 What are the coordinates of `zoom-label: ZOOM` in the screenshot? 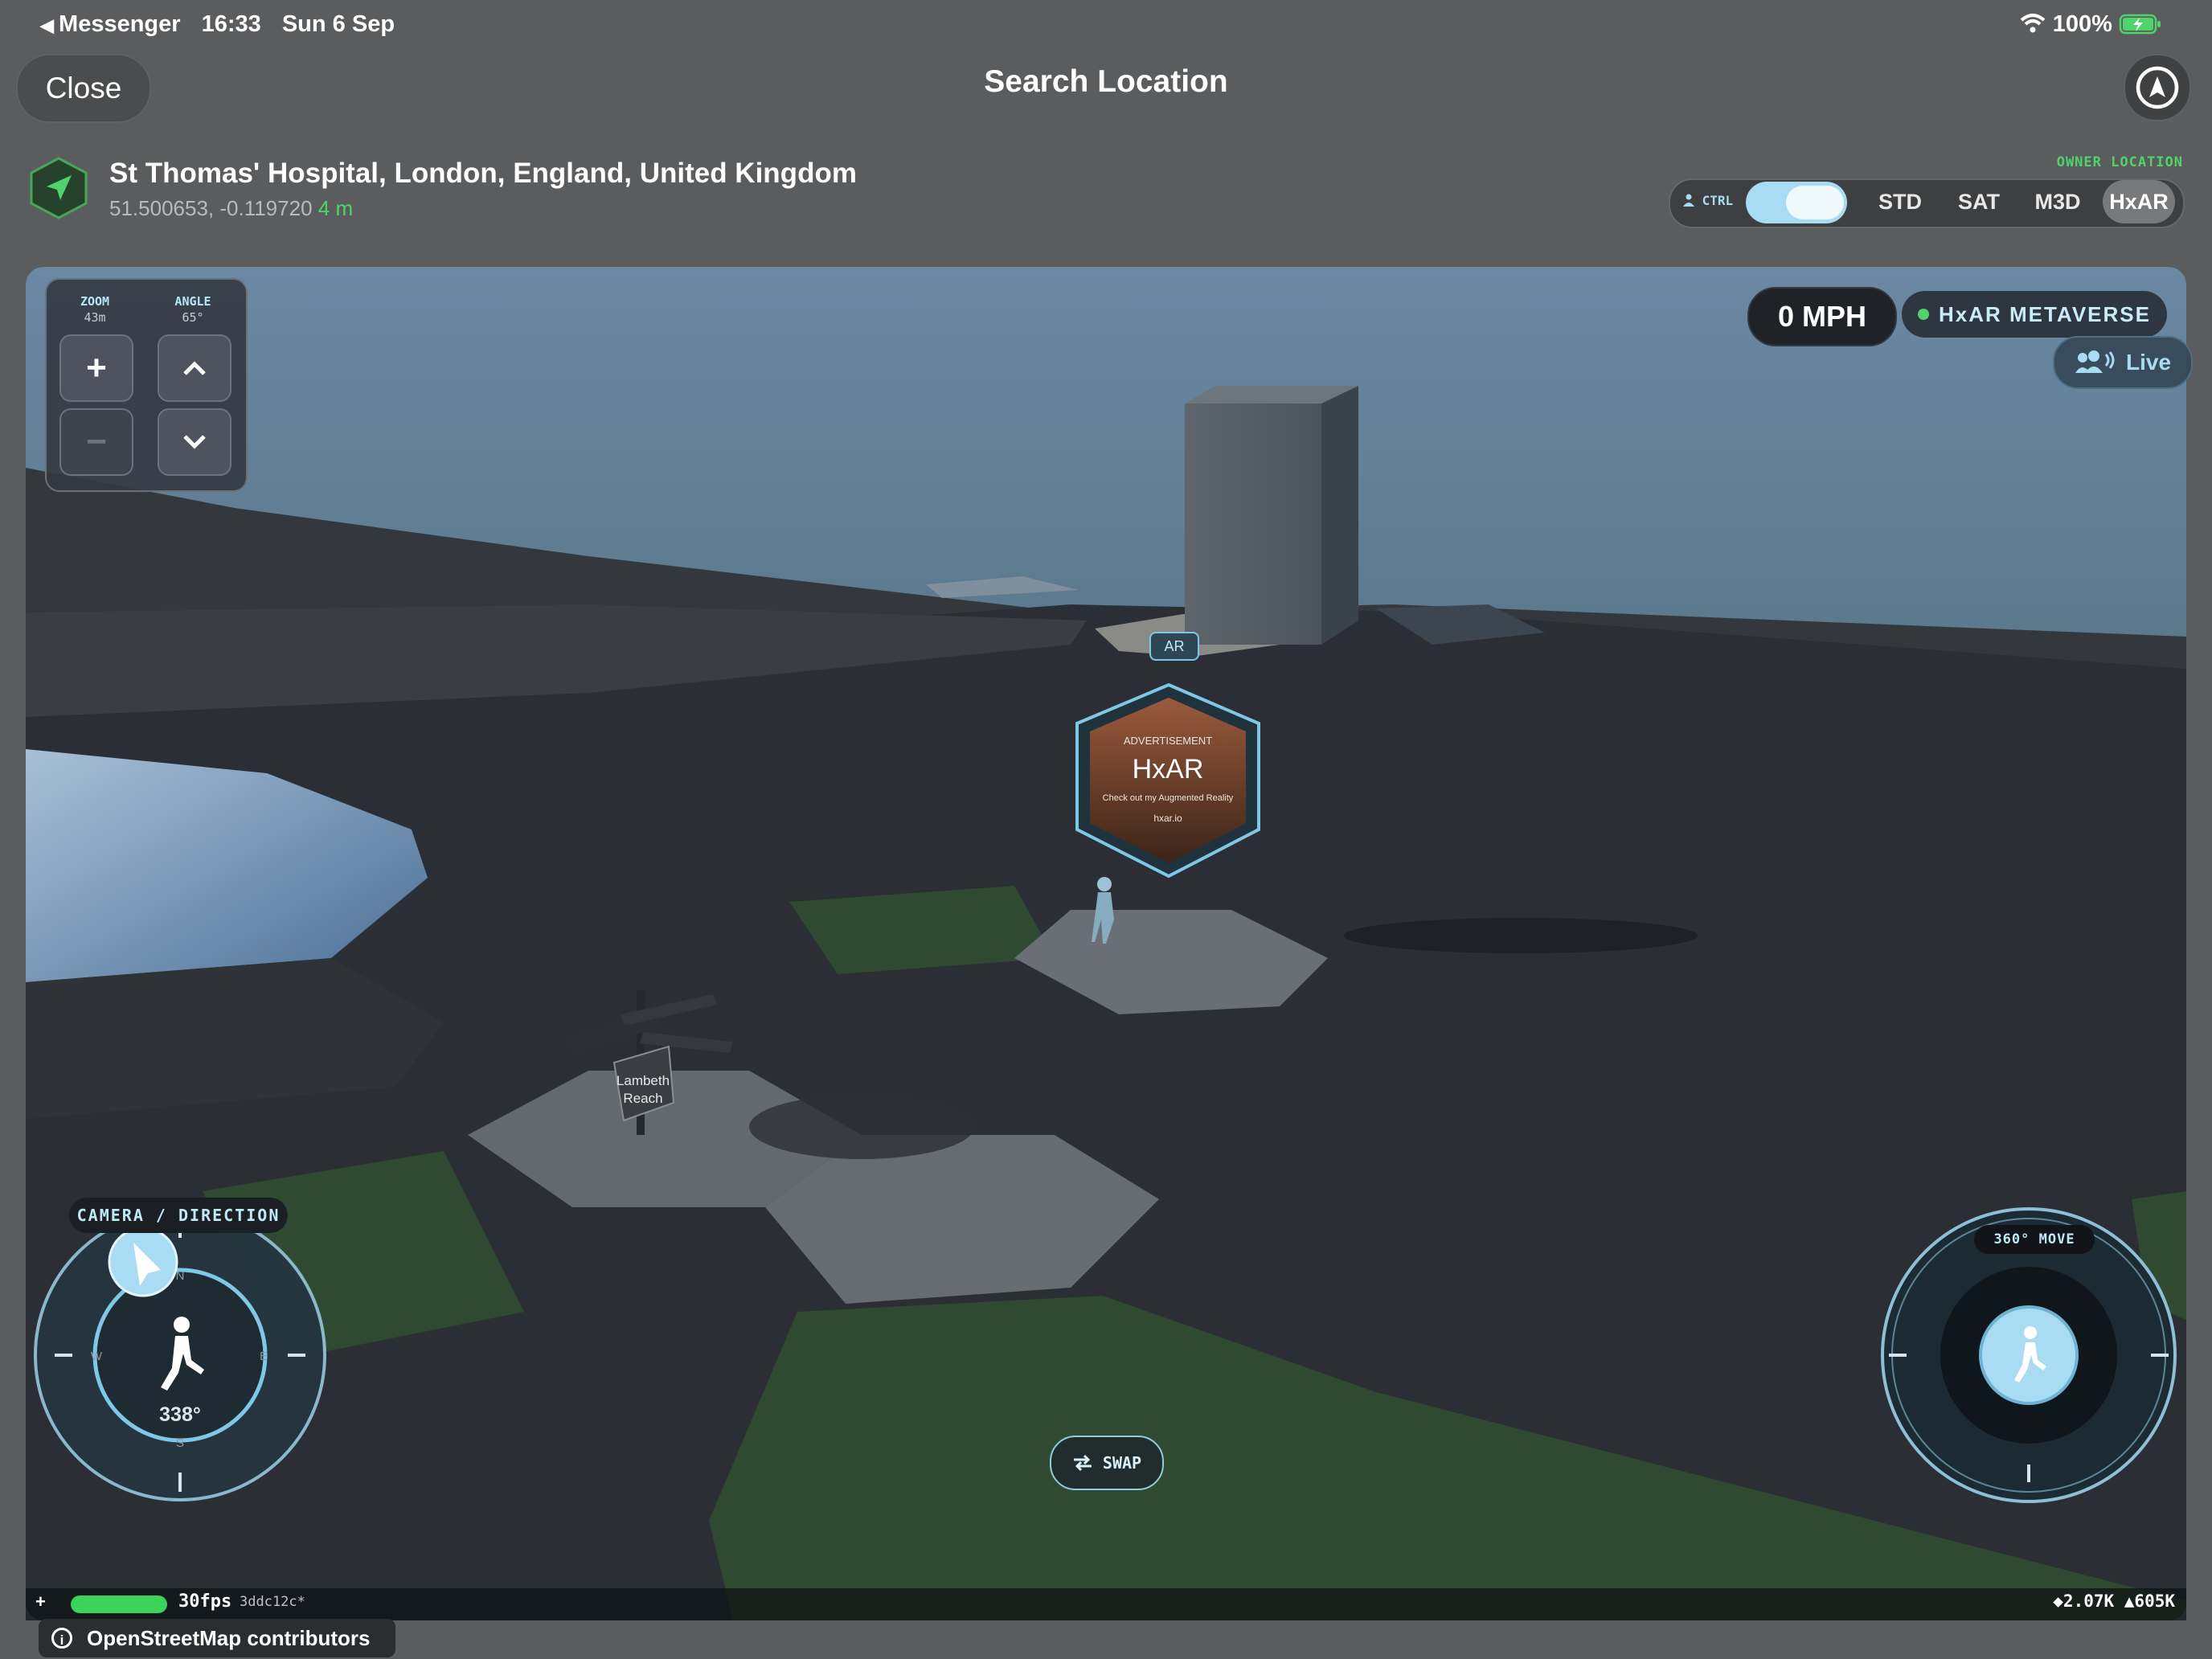 It's located at (95, 301).